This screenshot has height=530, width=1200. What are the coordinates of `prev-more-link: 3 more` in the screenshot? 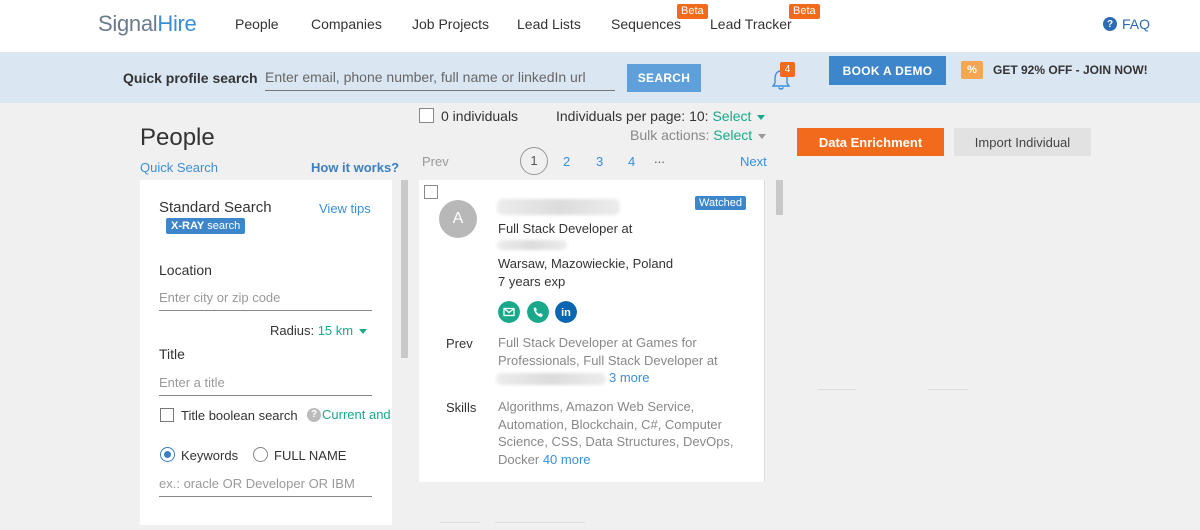 It's located at (629, 378).